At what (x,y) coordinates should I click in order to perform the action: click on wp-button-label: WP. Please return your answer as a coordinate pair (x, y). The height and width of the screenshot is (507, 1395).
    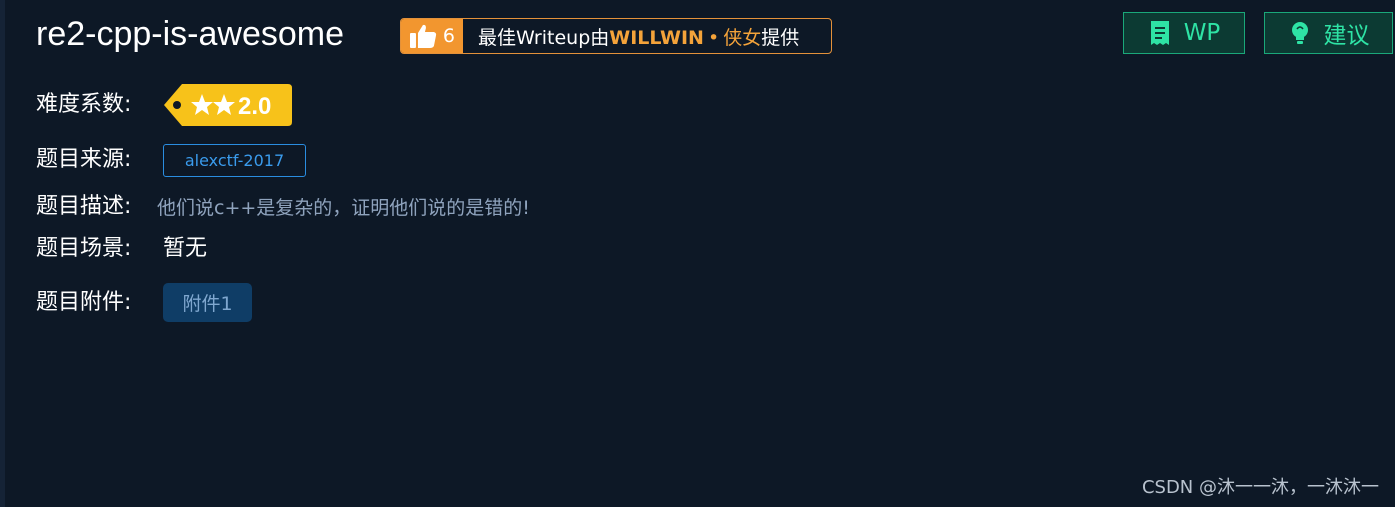
    Looking at the image, I should click on (1202, 33).